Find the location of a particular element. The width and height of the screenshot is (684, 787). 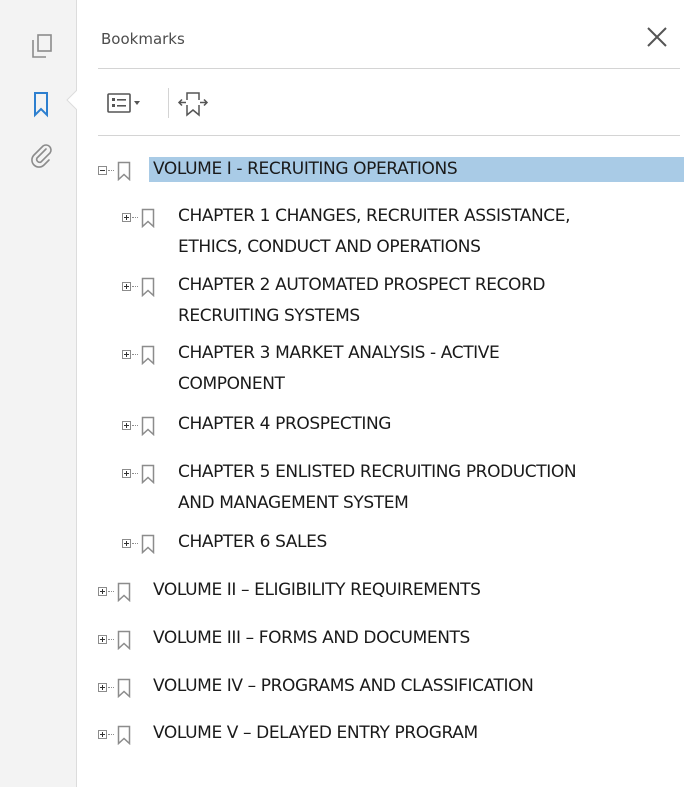

bookmark-label: CHAPTER 6 SALES is located at coordinates (252, 542).